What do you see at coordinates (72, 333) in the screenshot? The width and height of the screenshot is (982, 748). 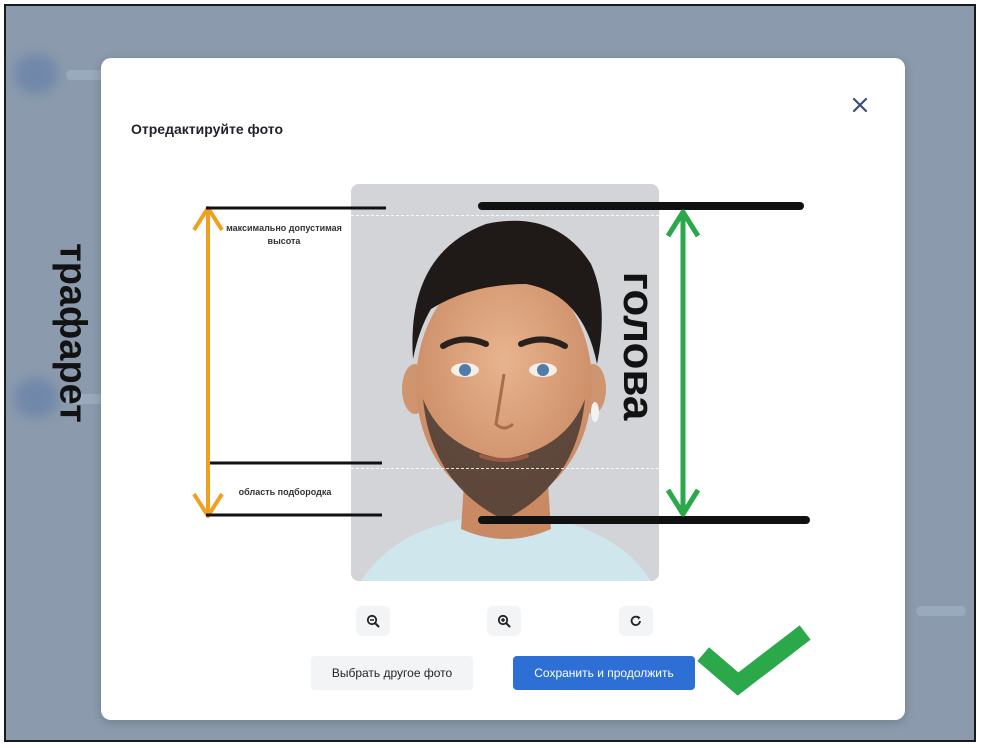 I see `stencil-label: трафарет` at bounding box center [72, 333].